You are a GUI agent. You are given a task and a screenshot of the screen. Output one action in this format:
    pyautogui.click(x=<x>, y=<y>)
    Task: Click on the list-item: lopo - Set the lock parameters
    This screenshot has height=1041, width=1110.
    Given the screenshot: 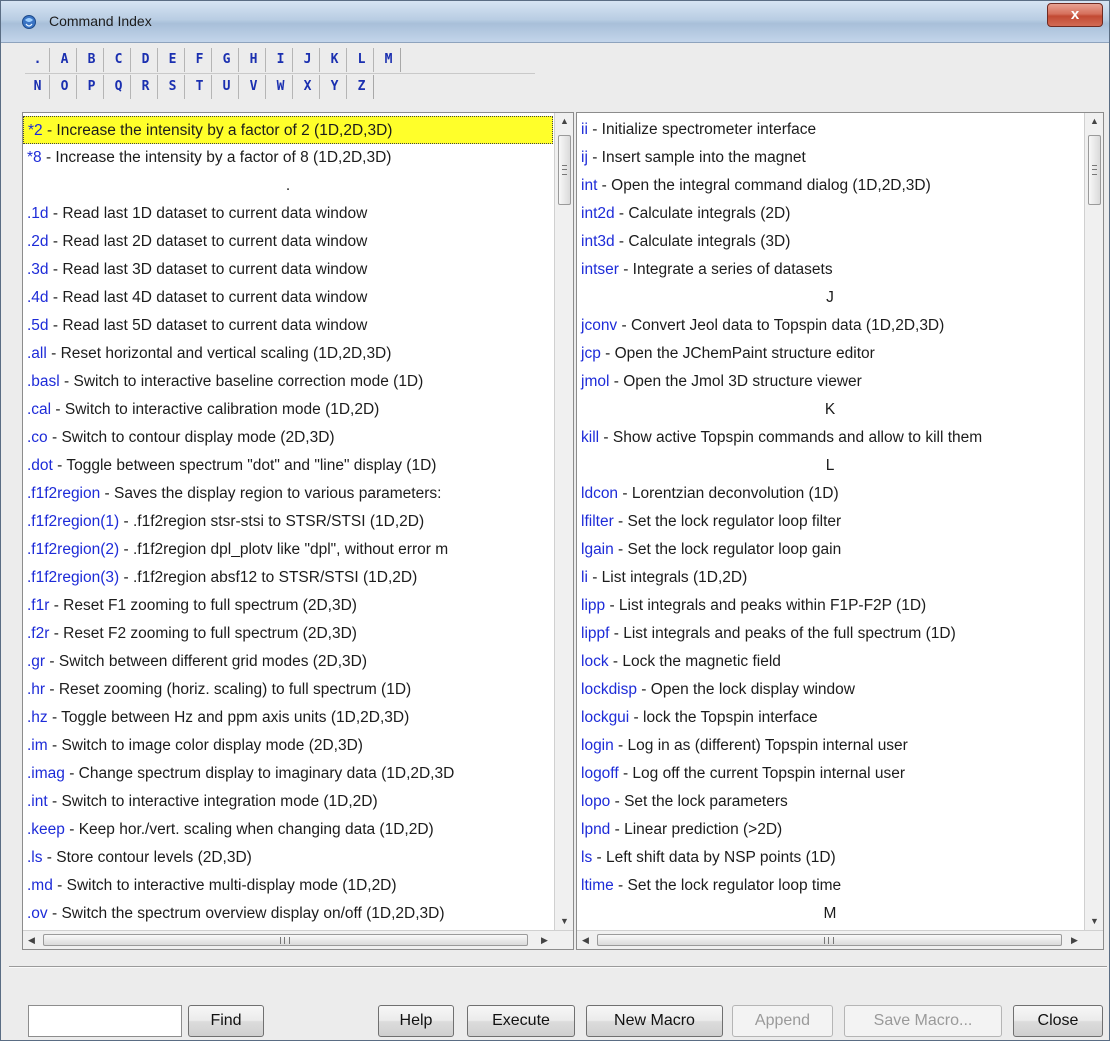 What is the action you would take?
    pyautogui.click(x=830, y=802)
    